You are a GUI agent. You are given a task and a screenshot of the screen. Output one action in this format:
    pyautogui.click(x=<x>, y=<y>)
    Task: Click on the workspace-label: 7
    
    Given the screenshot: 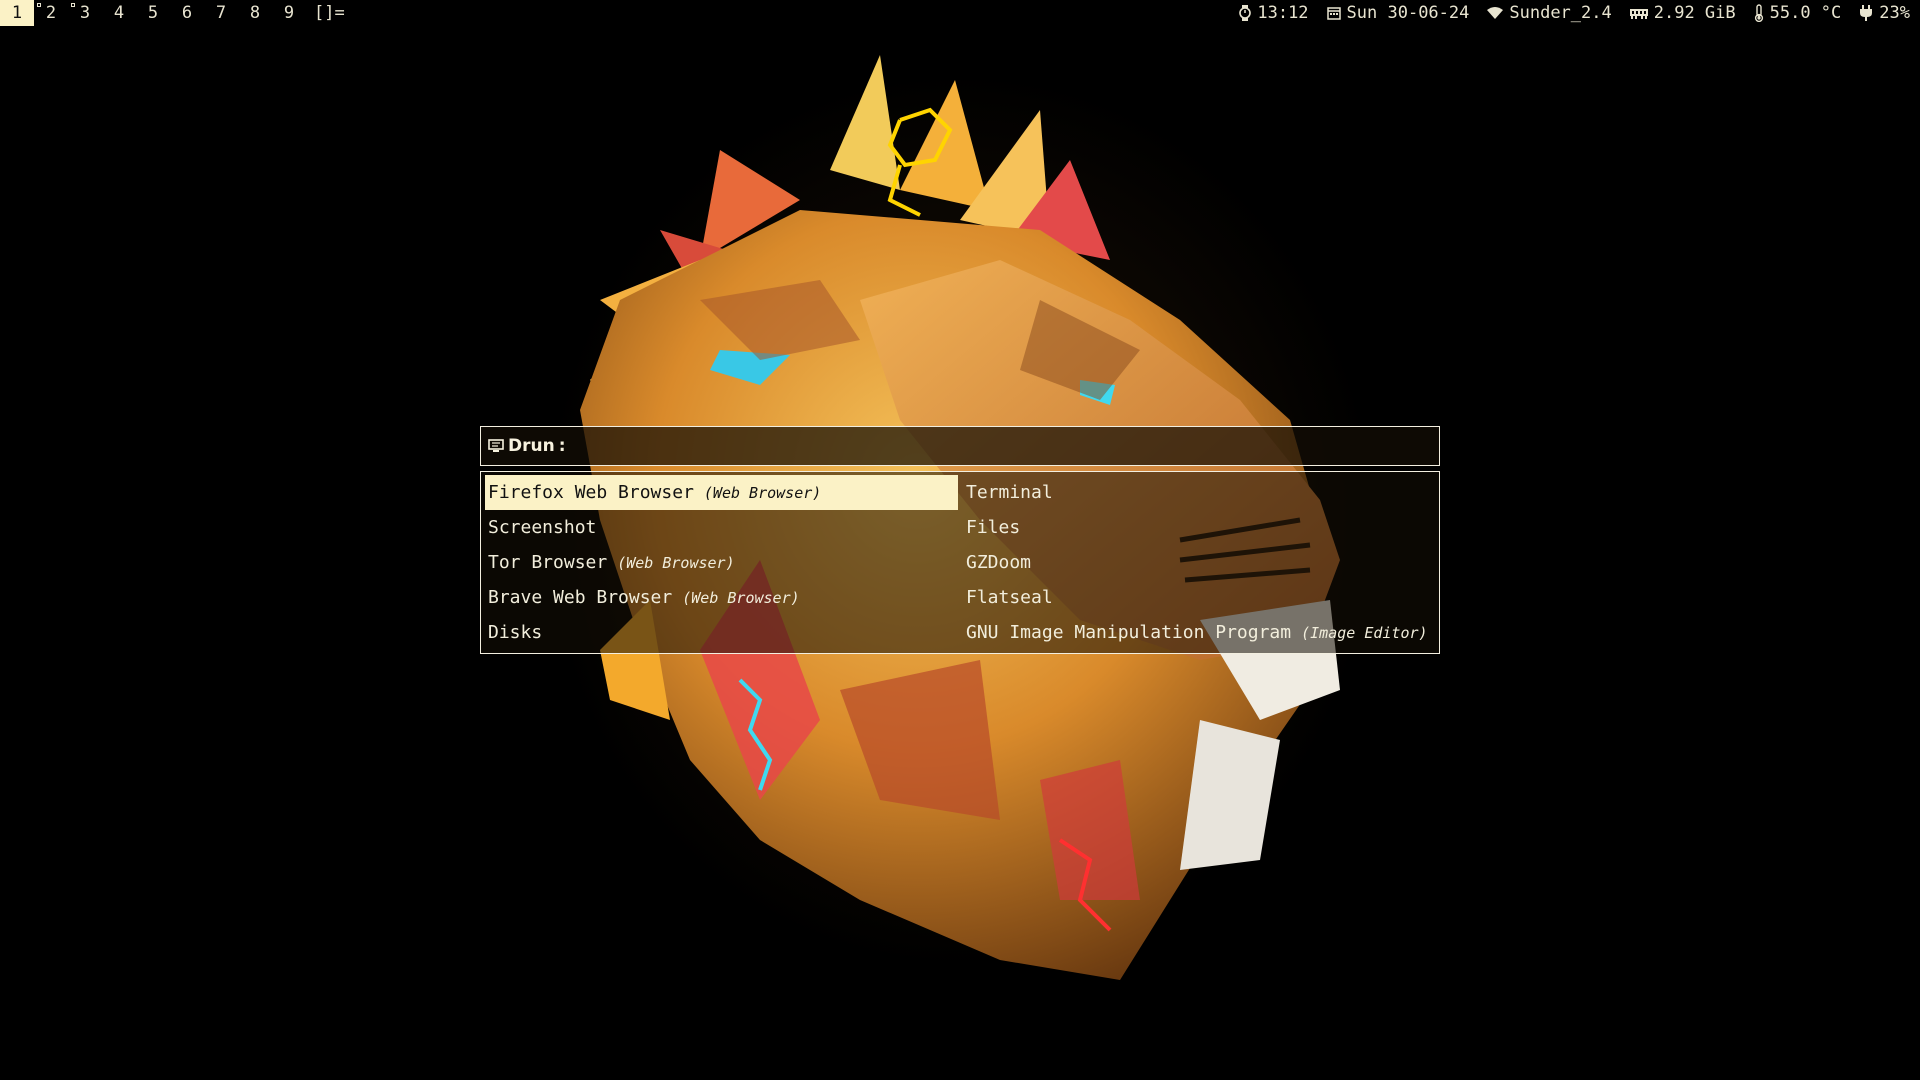 What is the action you would take?
    pyautogui.click(x=221, y=13)
    